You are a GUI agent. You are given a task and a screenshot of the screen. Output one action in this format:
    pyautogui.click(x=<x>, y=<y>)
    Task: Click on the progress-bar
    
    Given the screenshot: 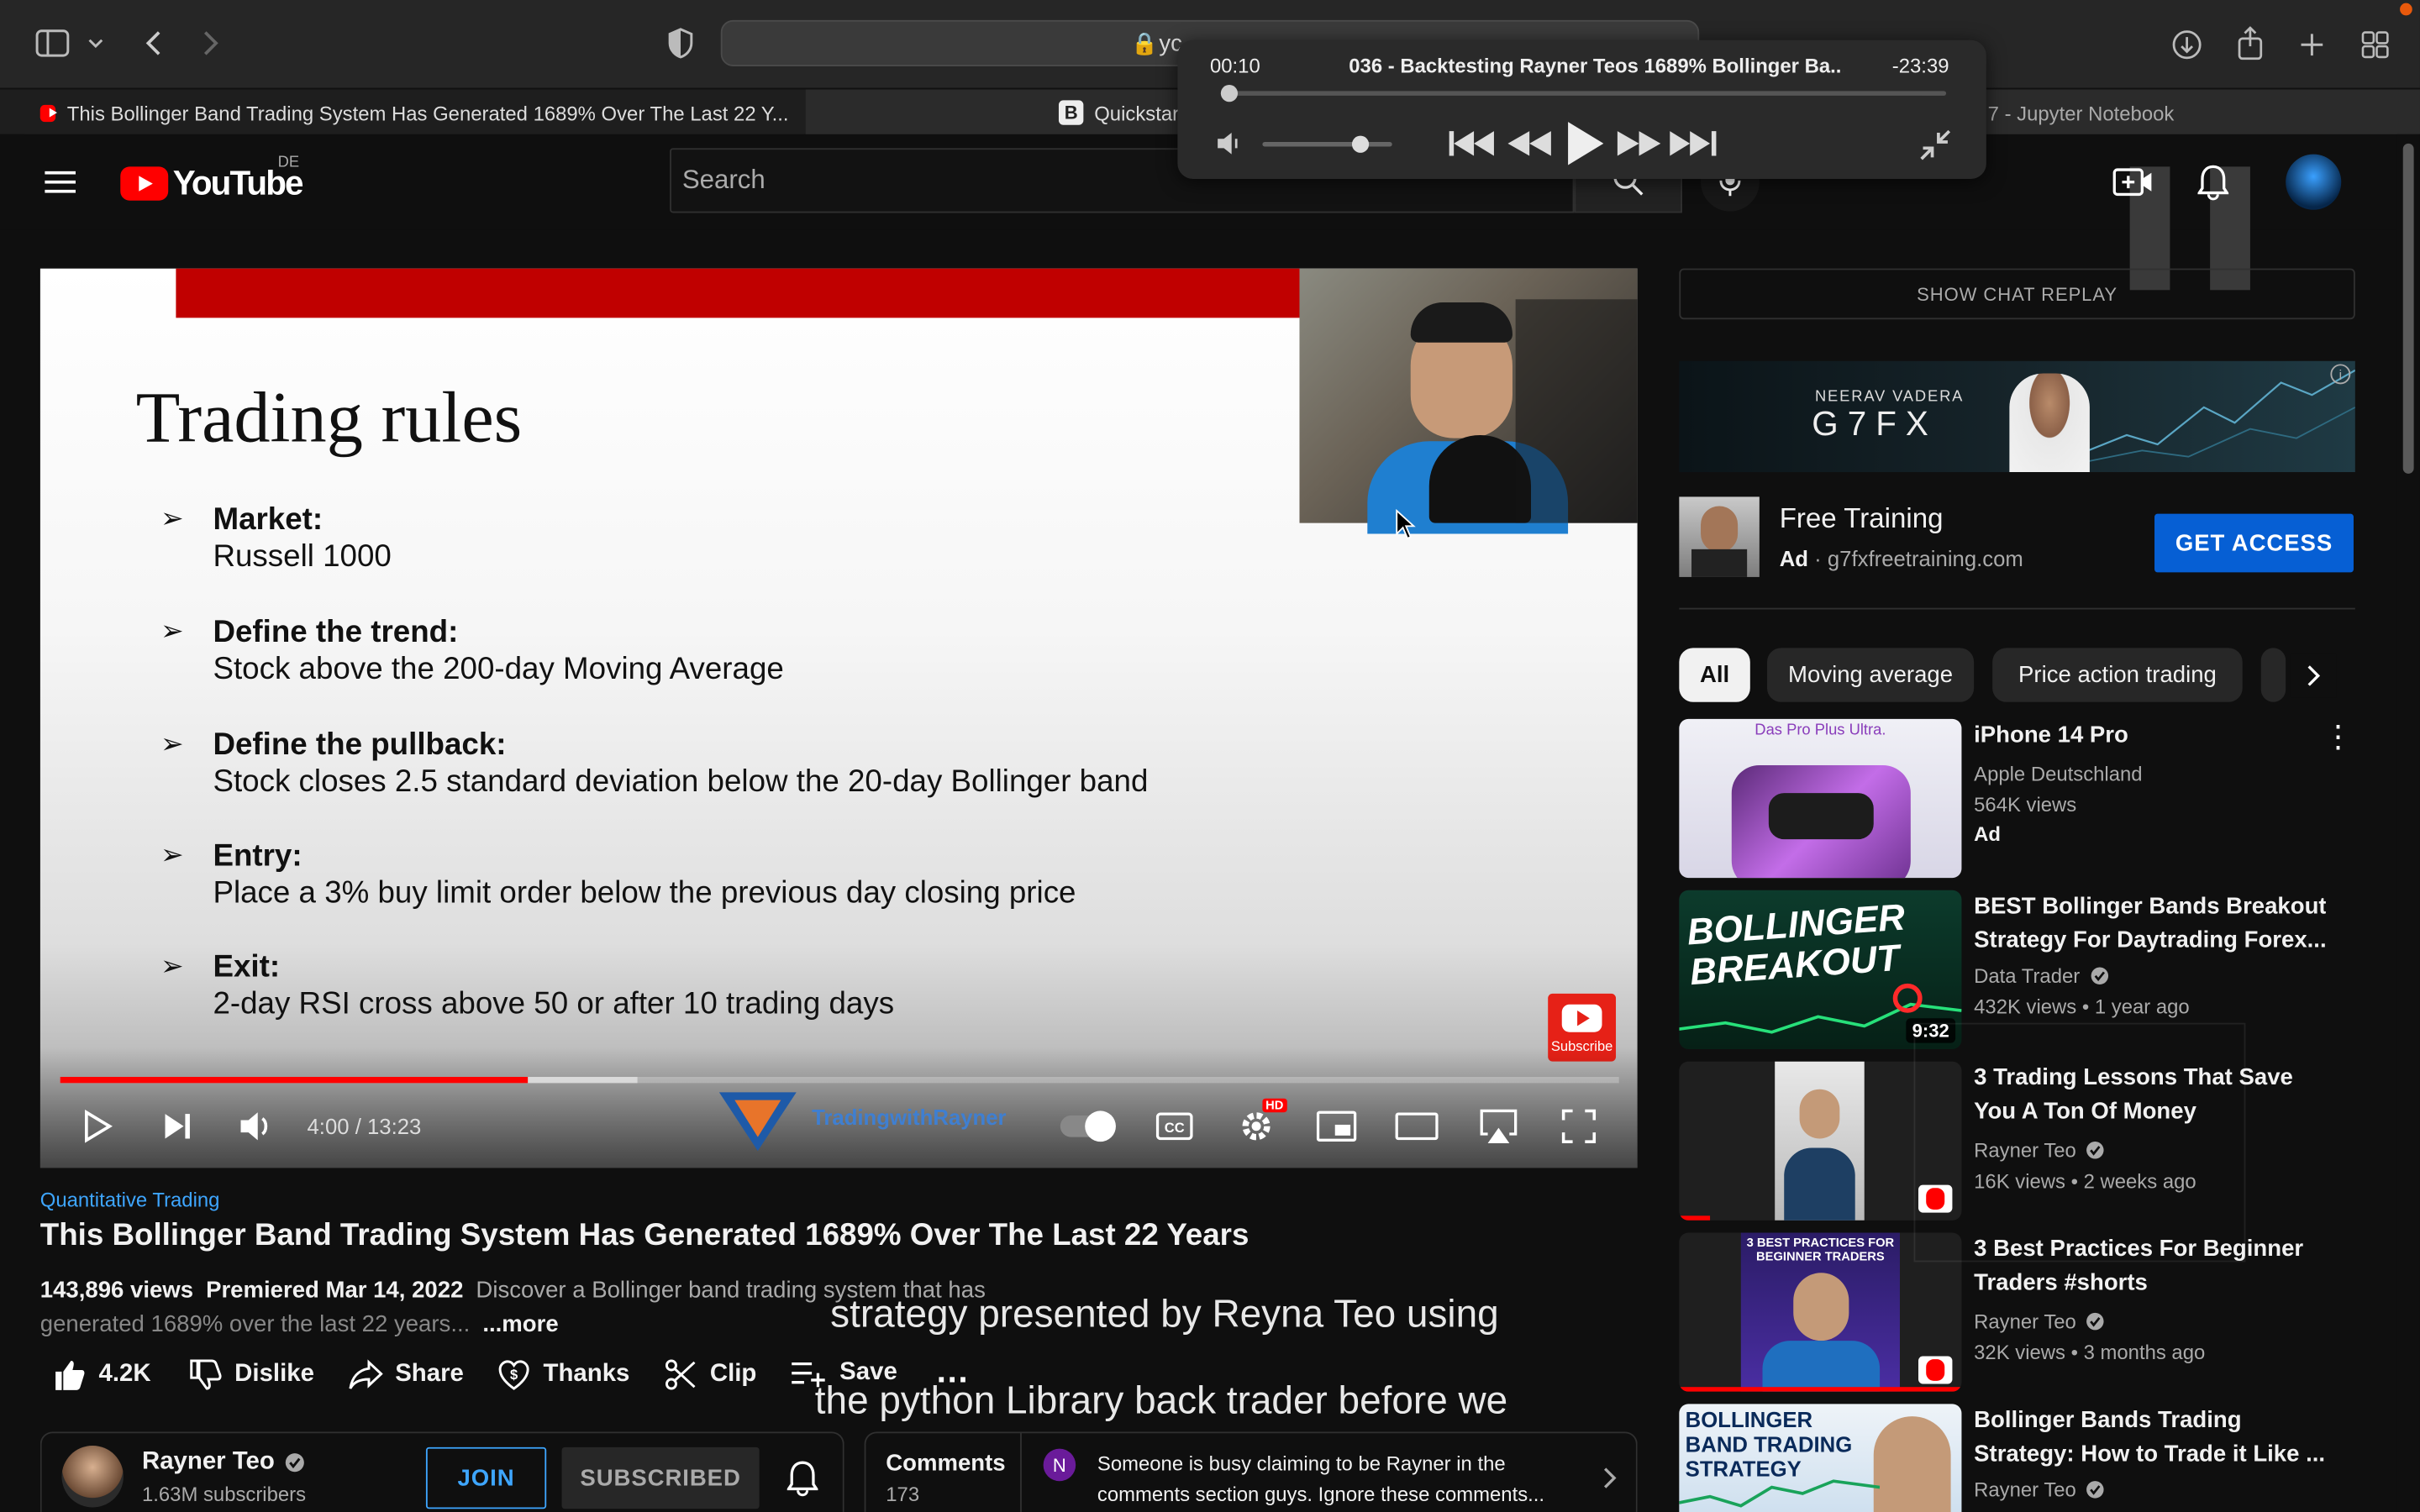 What is the action you would take?
    pyautogui.click(x=840, y=1080)
    